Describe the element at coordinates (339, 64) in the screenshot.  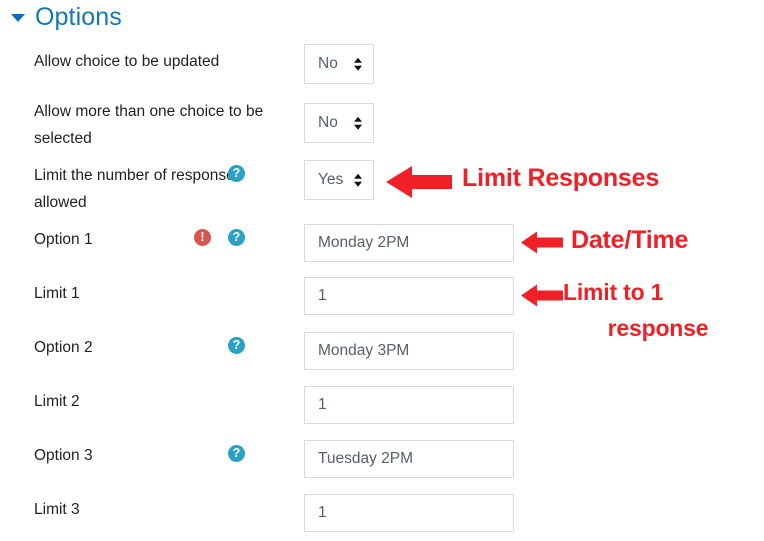
I see `select-allow-update: No` at that location.